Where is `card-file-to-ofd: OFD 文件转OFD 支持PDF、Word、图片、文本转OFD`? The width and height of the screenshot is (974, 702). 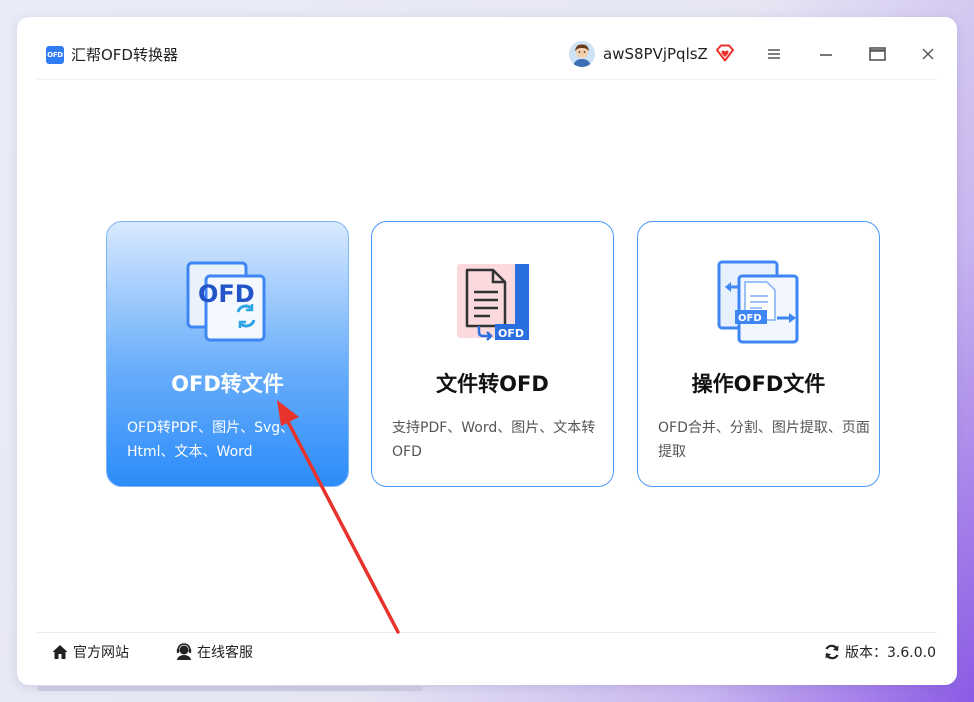
card-file-to-ofd: OFD 文件转OFD 支持PDF、Word、图片、文本转OFD is located at coordinates (492, 354).